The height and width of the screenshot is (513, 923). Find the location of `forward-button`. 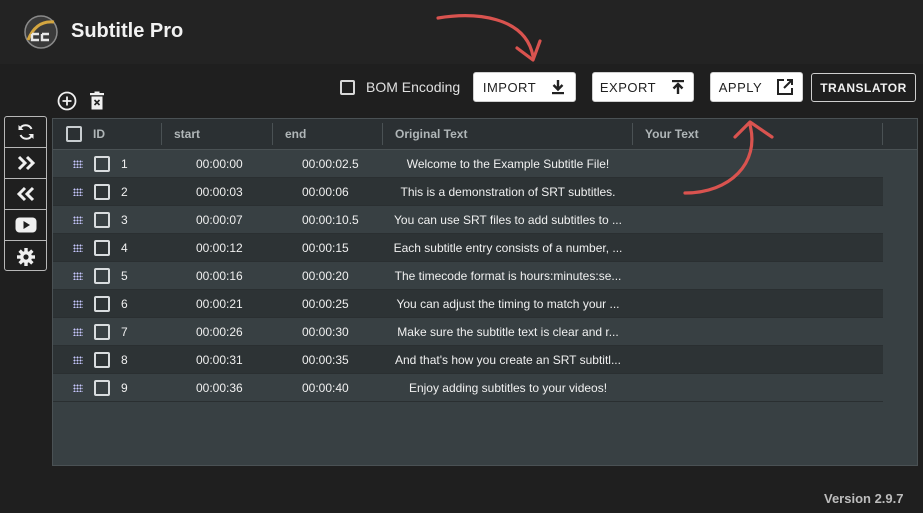

forward-button is located at coordinates (25, 163).